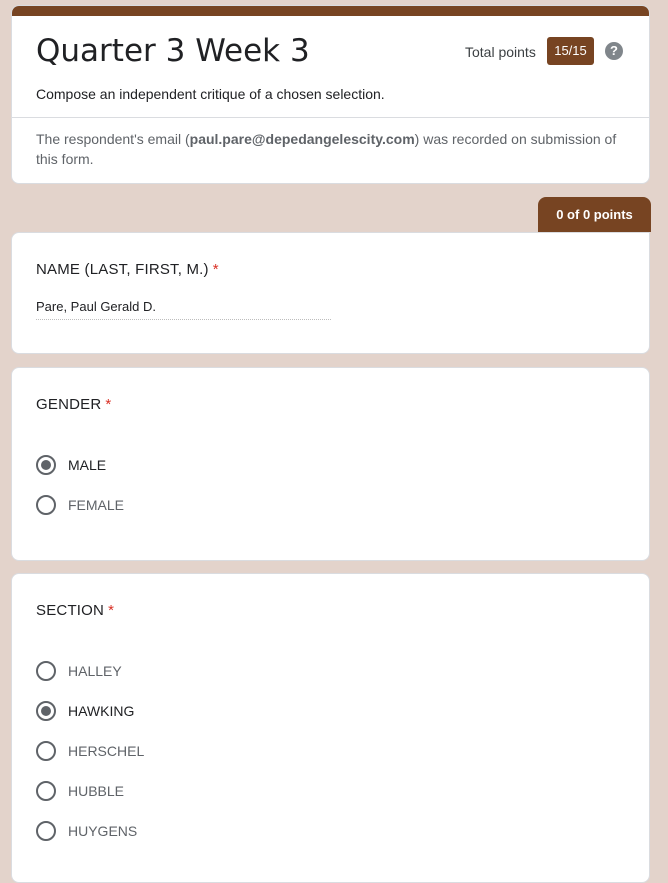 This screenshot has width=668, height=883. Describe the element at coordinates (122, 269) in the screenshot. I see `question-title-text: NAME (LAST, FIRST, M.)` at that location.